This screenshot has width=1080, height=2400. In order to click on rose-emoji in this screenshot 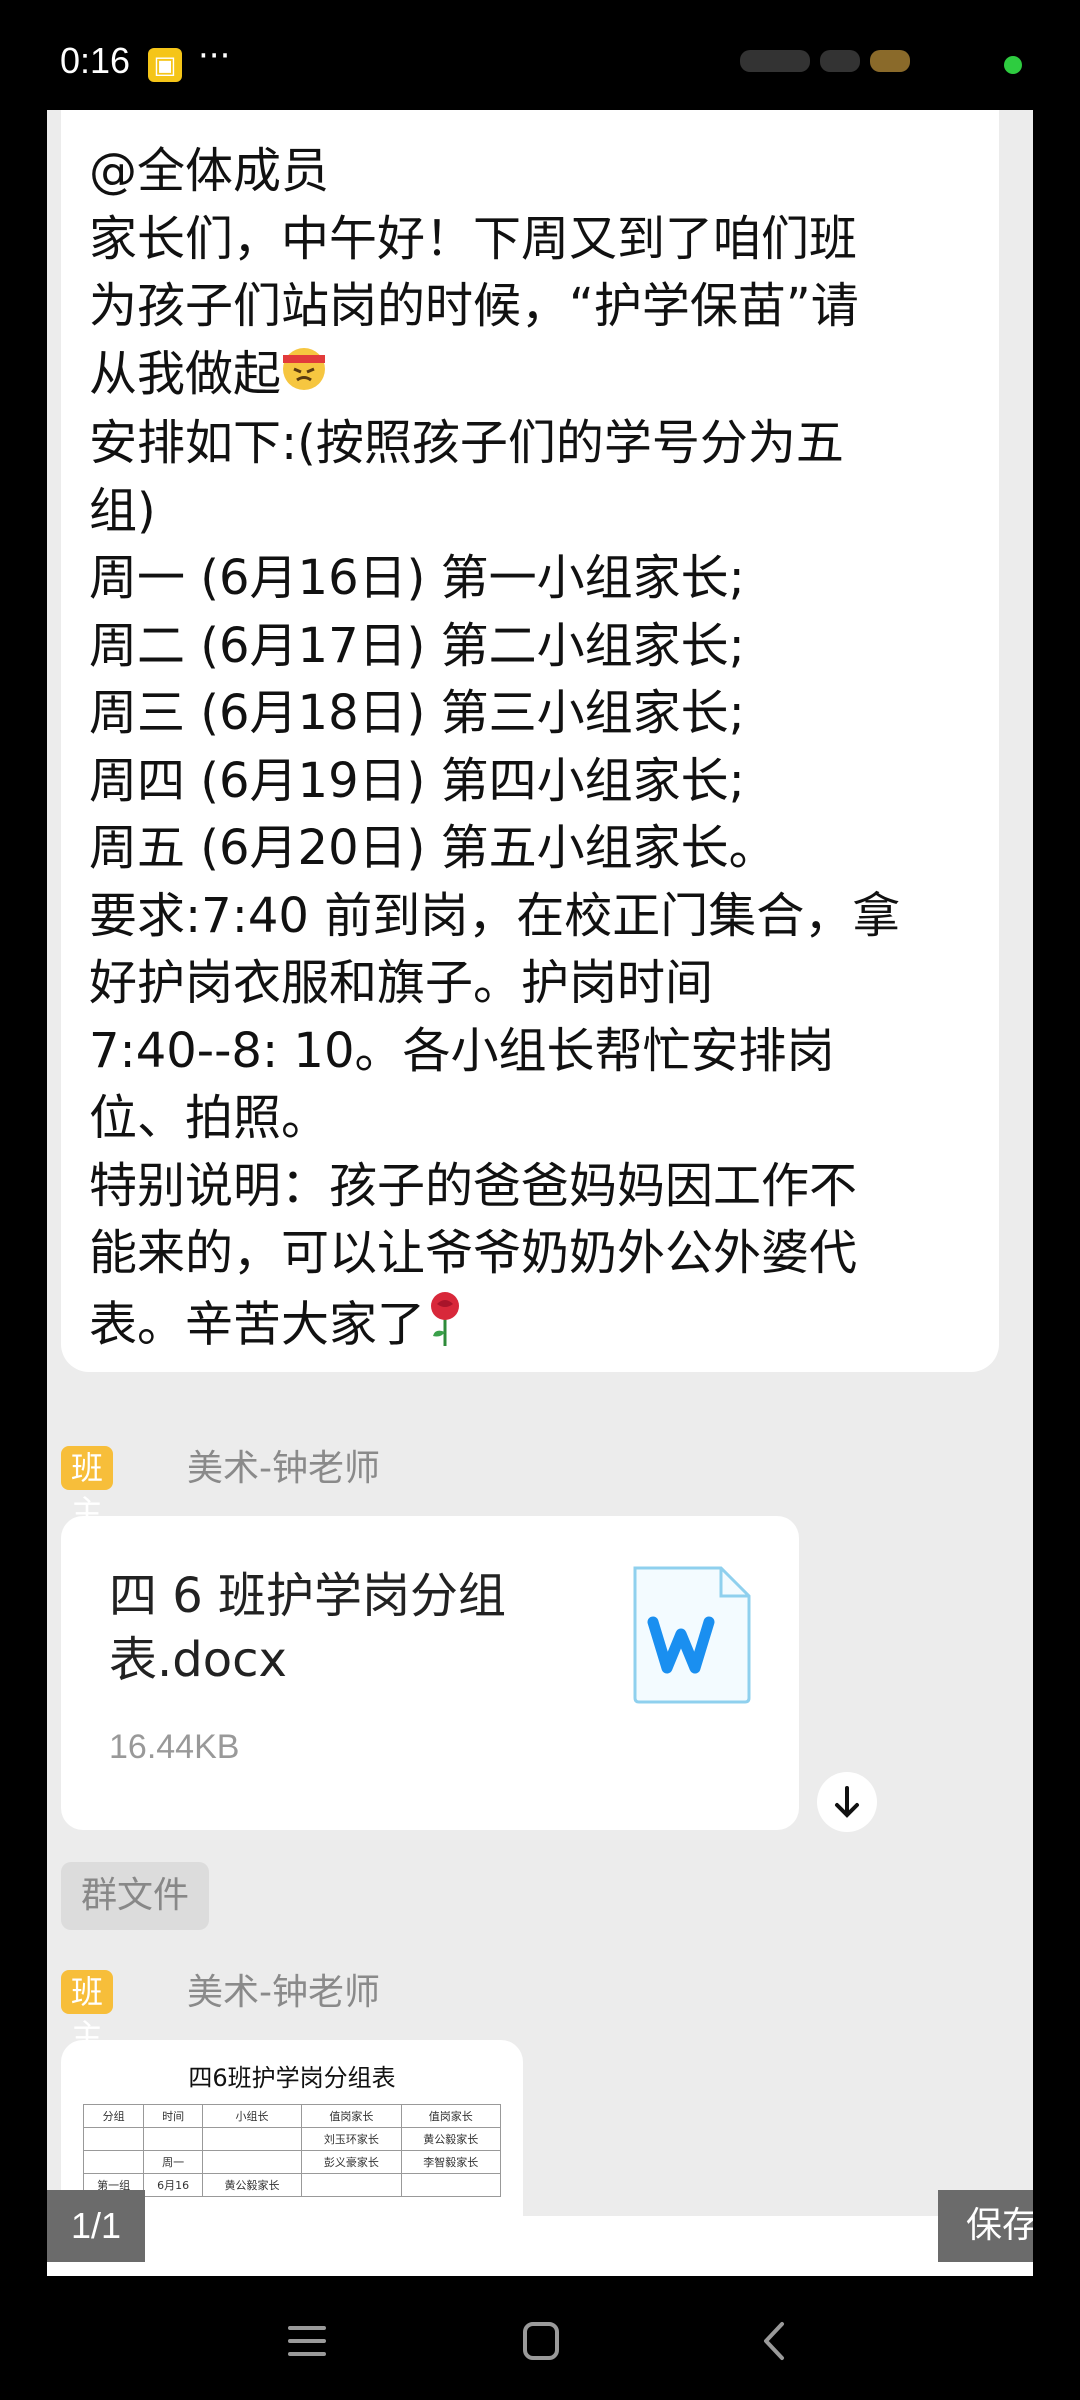, I will do `click(445, 1327)`.